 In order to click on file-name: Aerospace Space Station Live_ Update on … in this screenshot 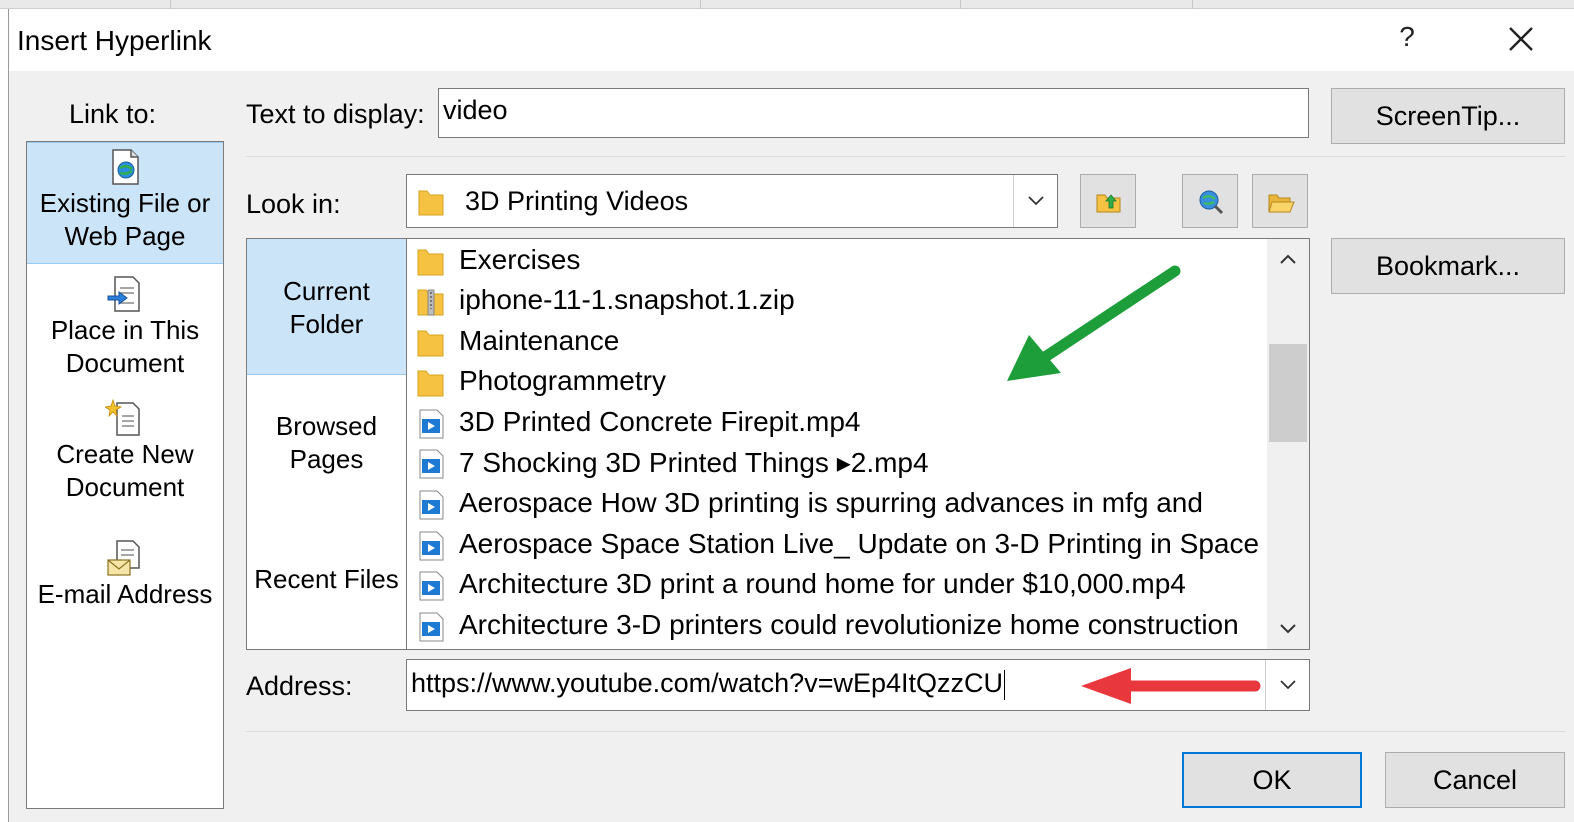, I will do `click(859, 543)`.